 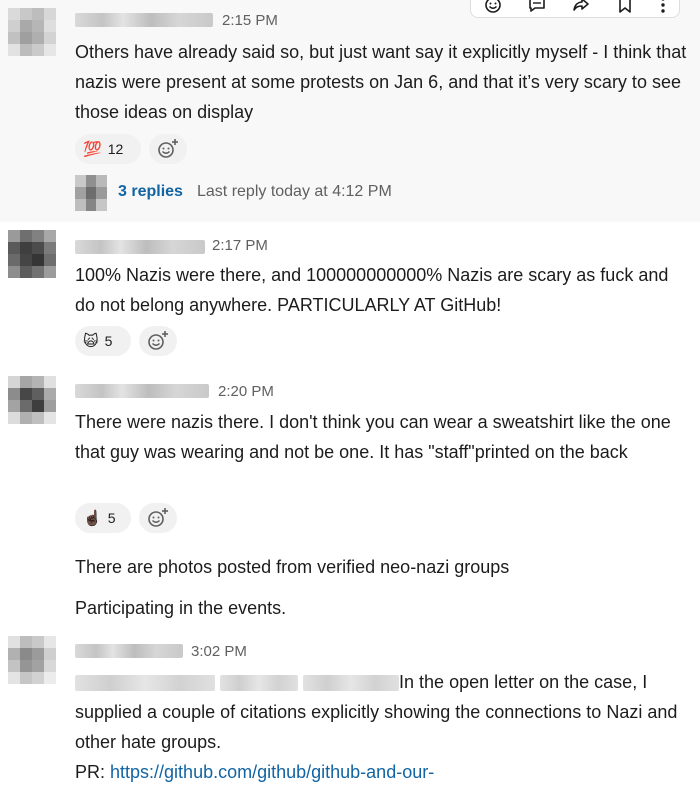 I want to click on message-text-part-1: In the open letter on the case,, so click(x=518, y=682).